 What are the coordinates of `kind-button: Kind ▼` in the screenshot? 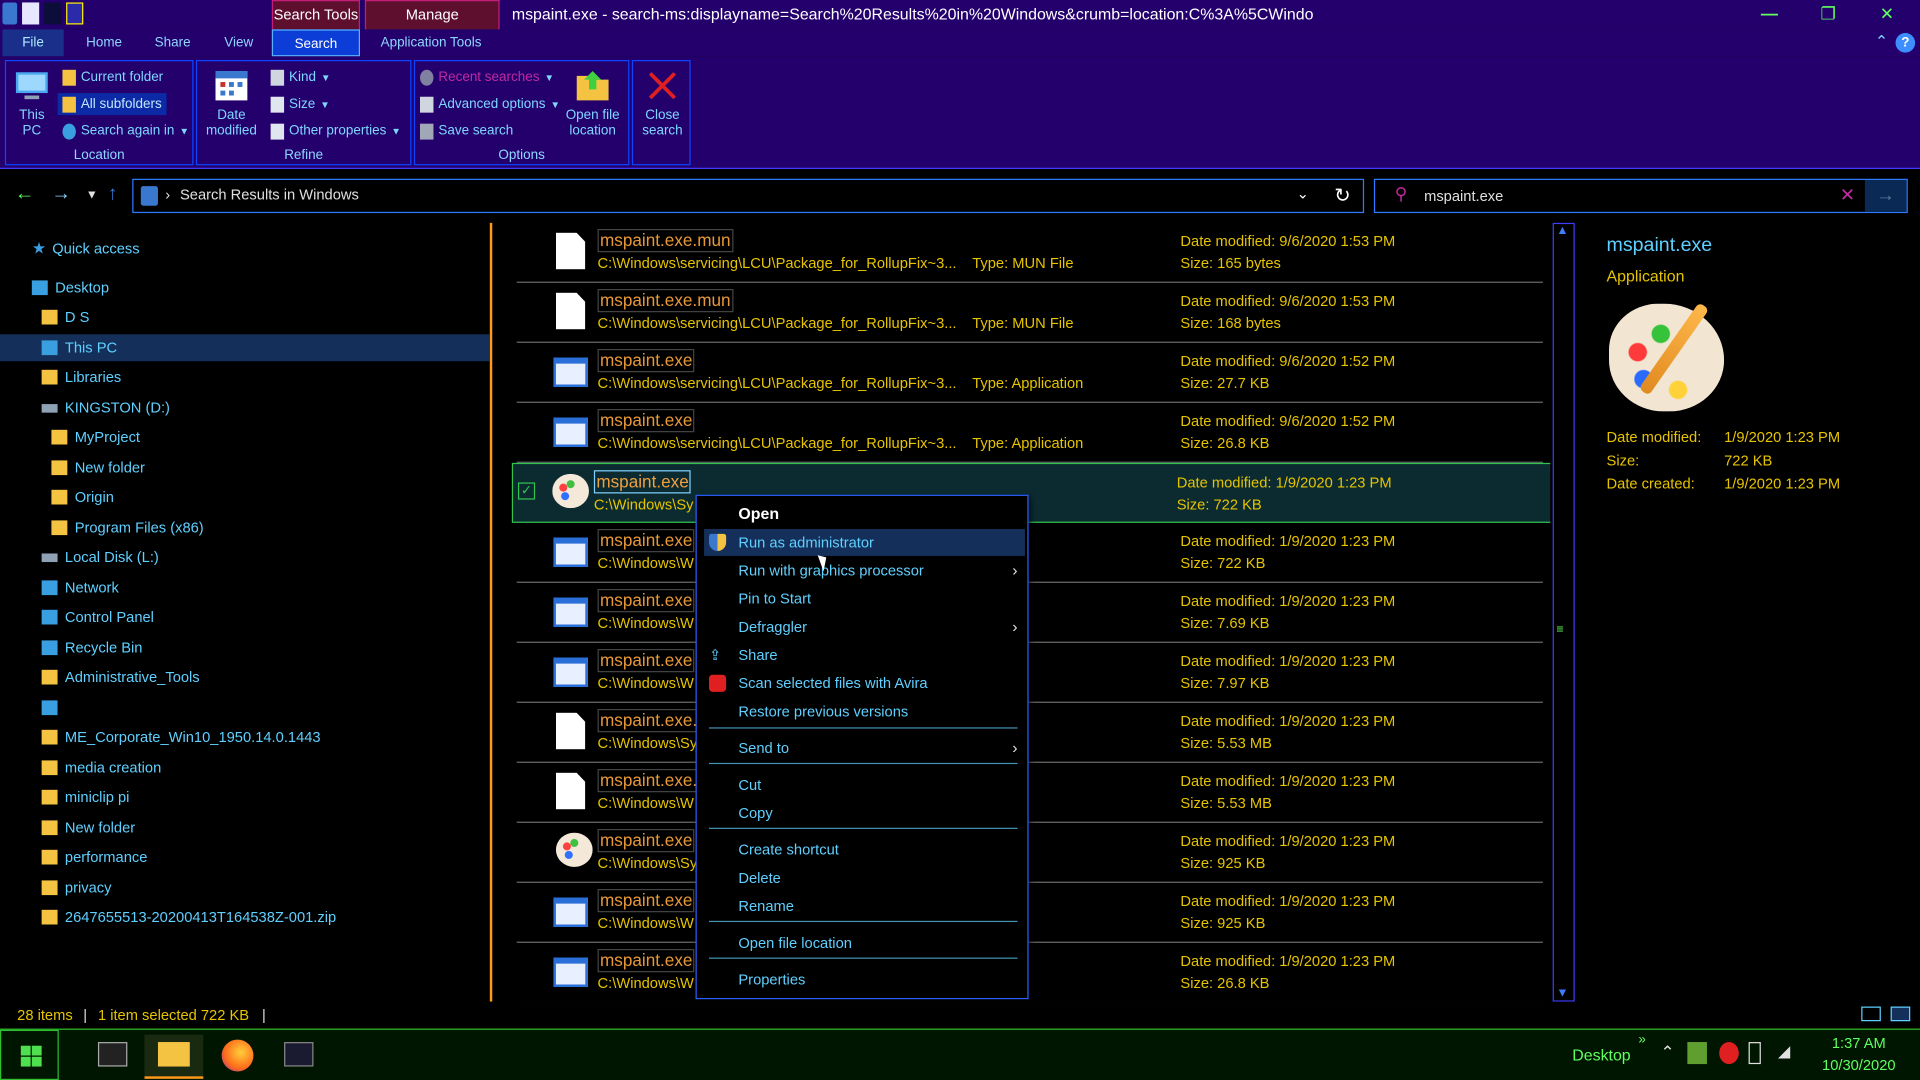 It's located at (300, 77).